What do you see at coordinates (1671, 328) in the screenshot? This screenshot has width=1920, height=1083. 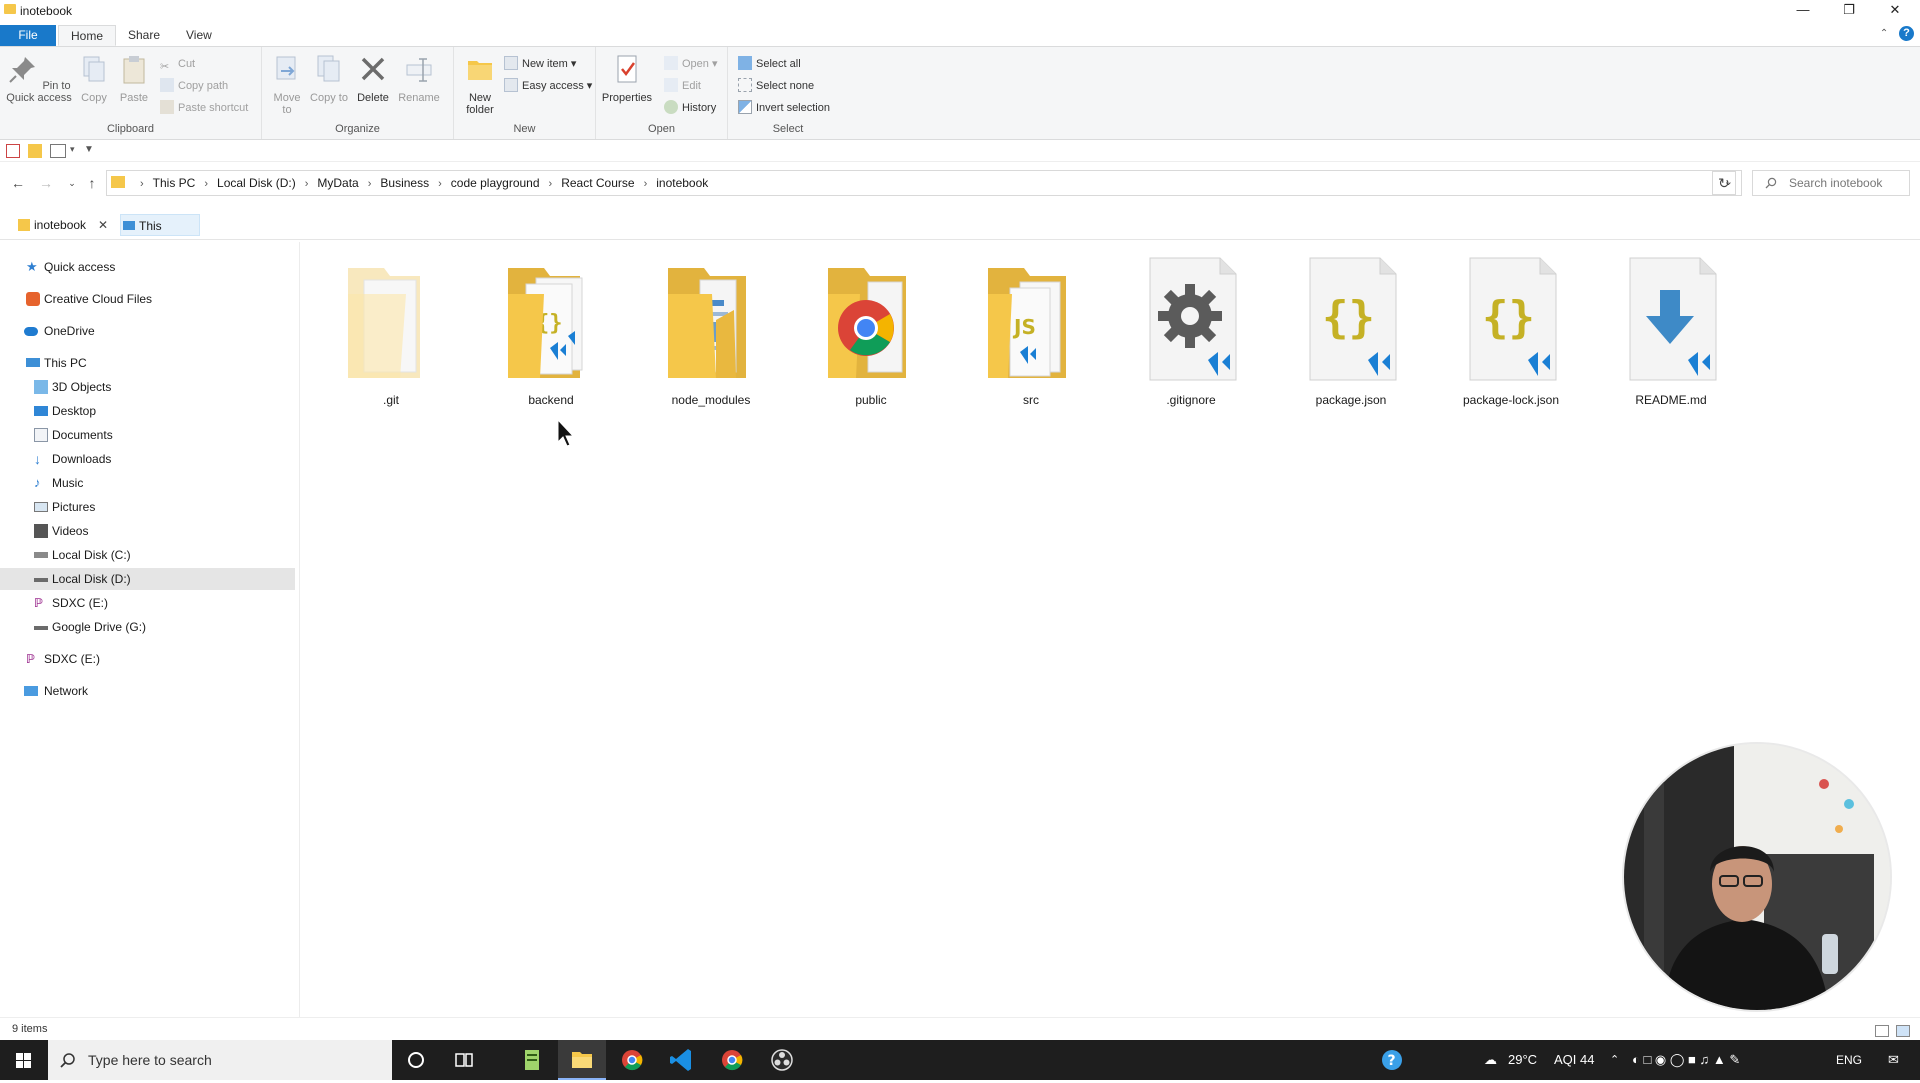 I see `file-item: README.md` at bounding box center [1671, 328].